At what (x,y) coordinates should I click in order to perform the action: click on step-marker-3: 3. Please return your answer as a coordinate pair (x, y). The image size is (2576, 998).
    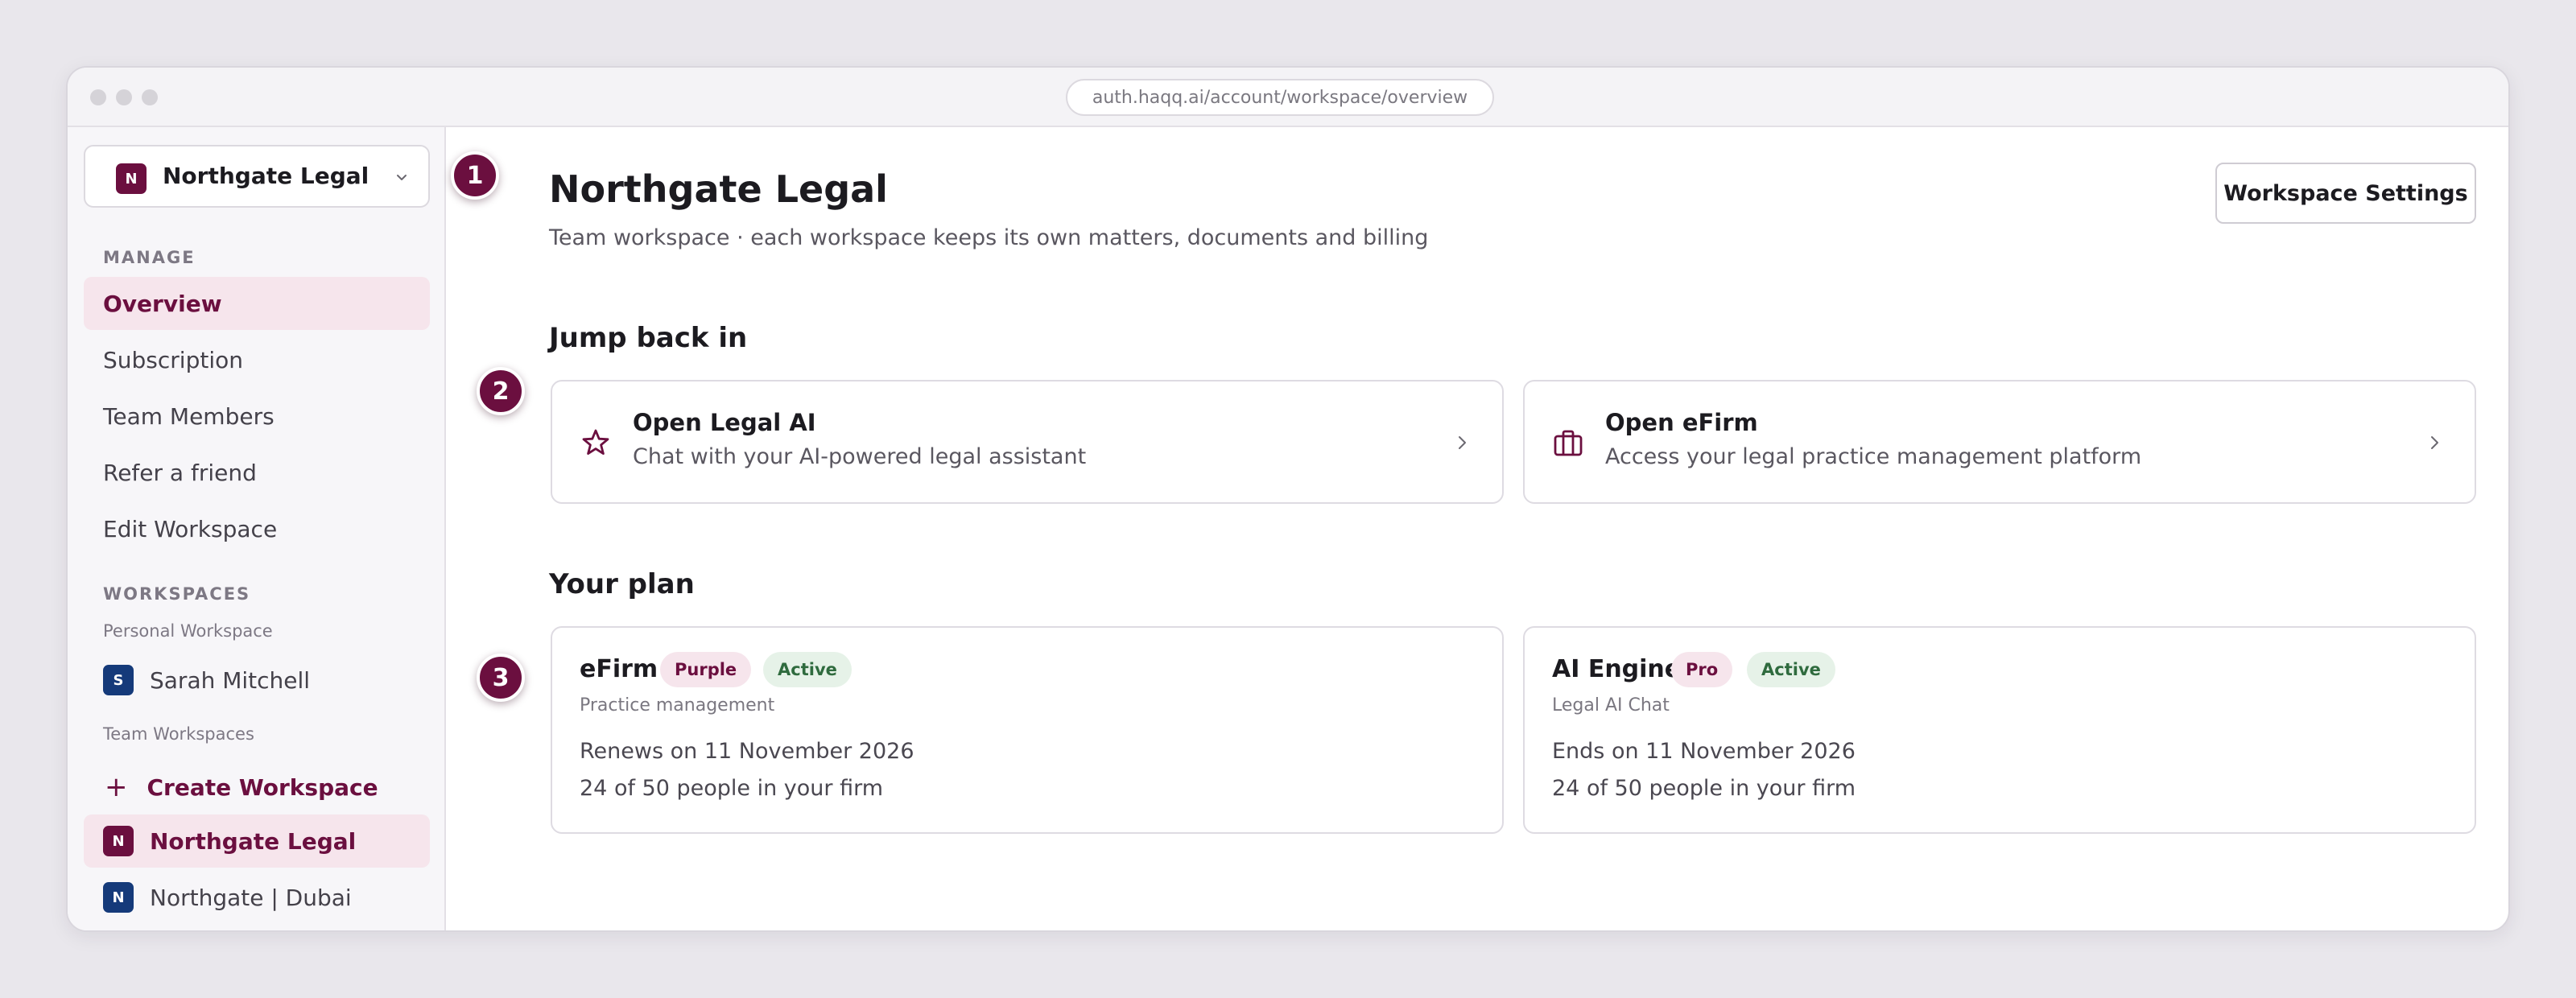
    Looking at the image, I should click on (501, 678).